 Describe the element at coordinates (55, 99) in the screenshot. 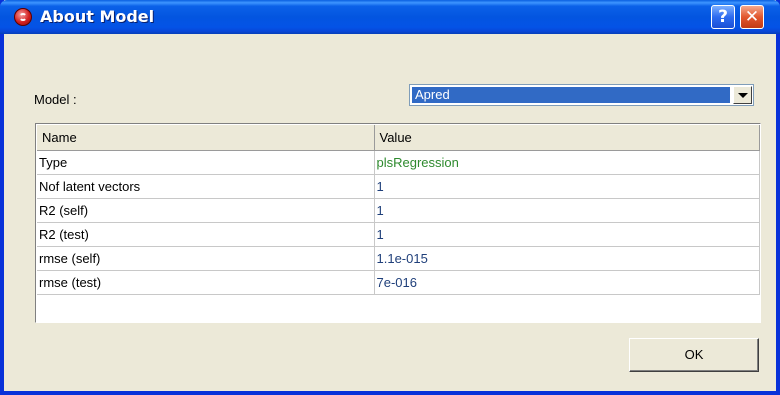

I see `model-label: Model :` at that location.